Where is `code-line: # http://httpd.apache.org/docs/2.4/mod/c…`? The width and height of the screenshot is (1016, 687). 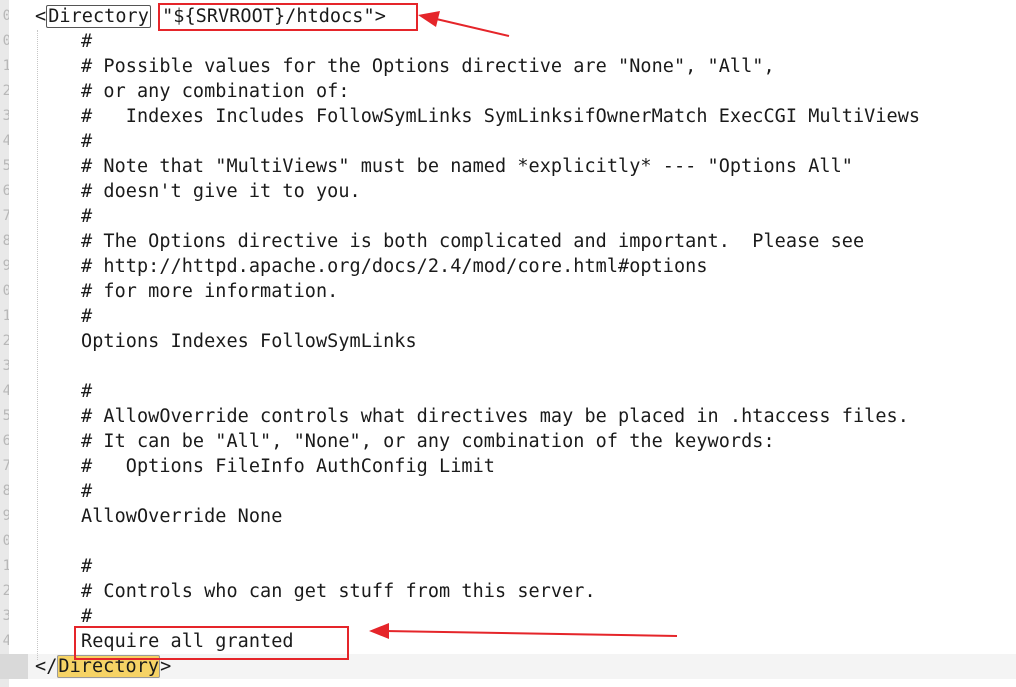 code-line: # http://httpd.apache.org/docs/2.4/mod/c… is located at coordinates (371, 266).